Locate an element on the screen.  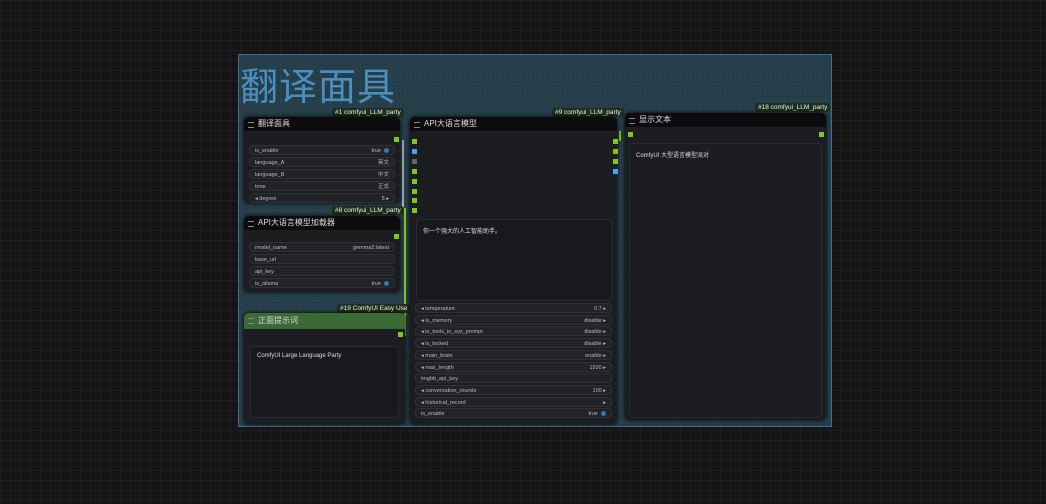
widget-value: 中文 is located at coordinates (383, 175).